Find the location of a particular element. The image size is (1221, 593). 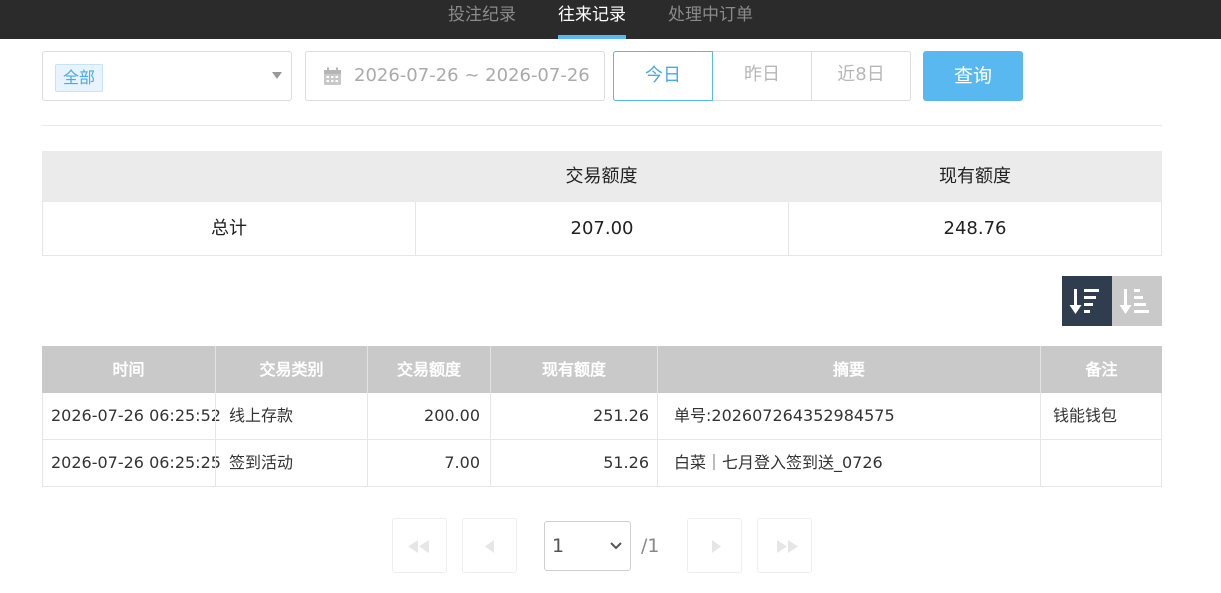

tab-transaction-records: 往来记录 is located at coordinates (592, 19).